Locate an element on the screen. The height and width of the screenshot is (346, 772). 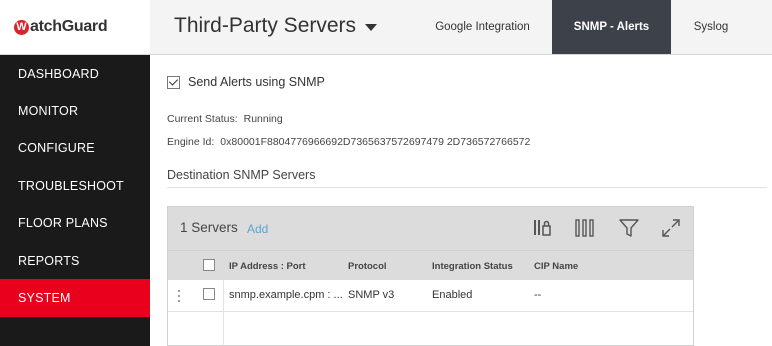
sidebar-item-system: SYSTEM is located at coordinates (75, 298).